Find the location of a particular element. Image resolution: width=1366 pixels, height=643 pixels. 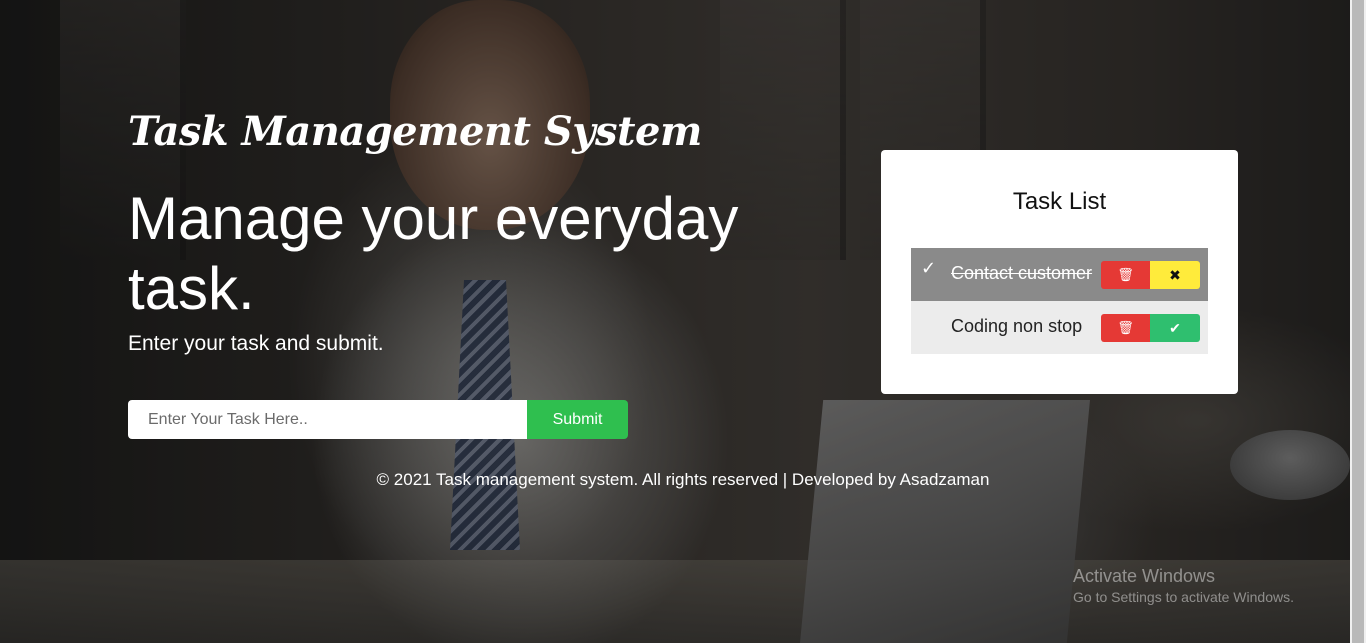

task-list-title: Task List is located at coordinates (1059, 201).